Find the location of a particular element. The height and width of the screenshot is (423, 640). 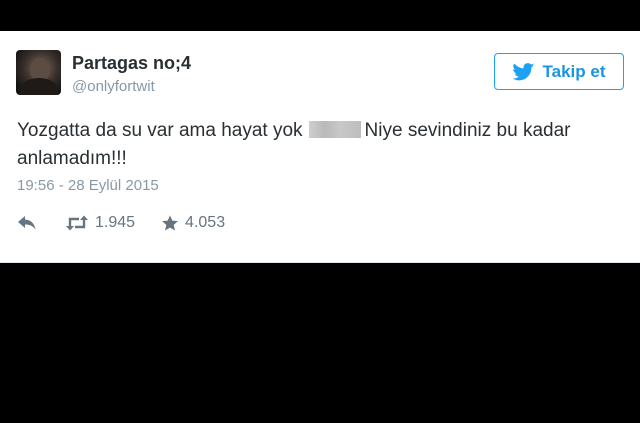

twitter-bird-icon is located at coordinates (523, 71).